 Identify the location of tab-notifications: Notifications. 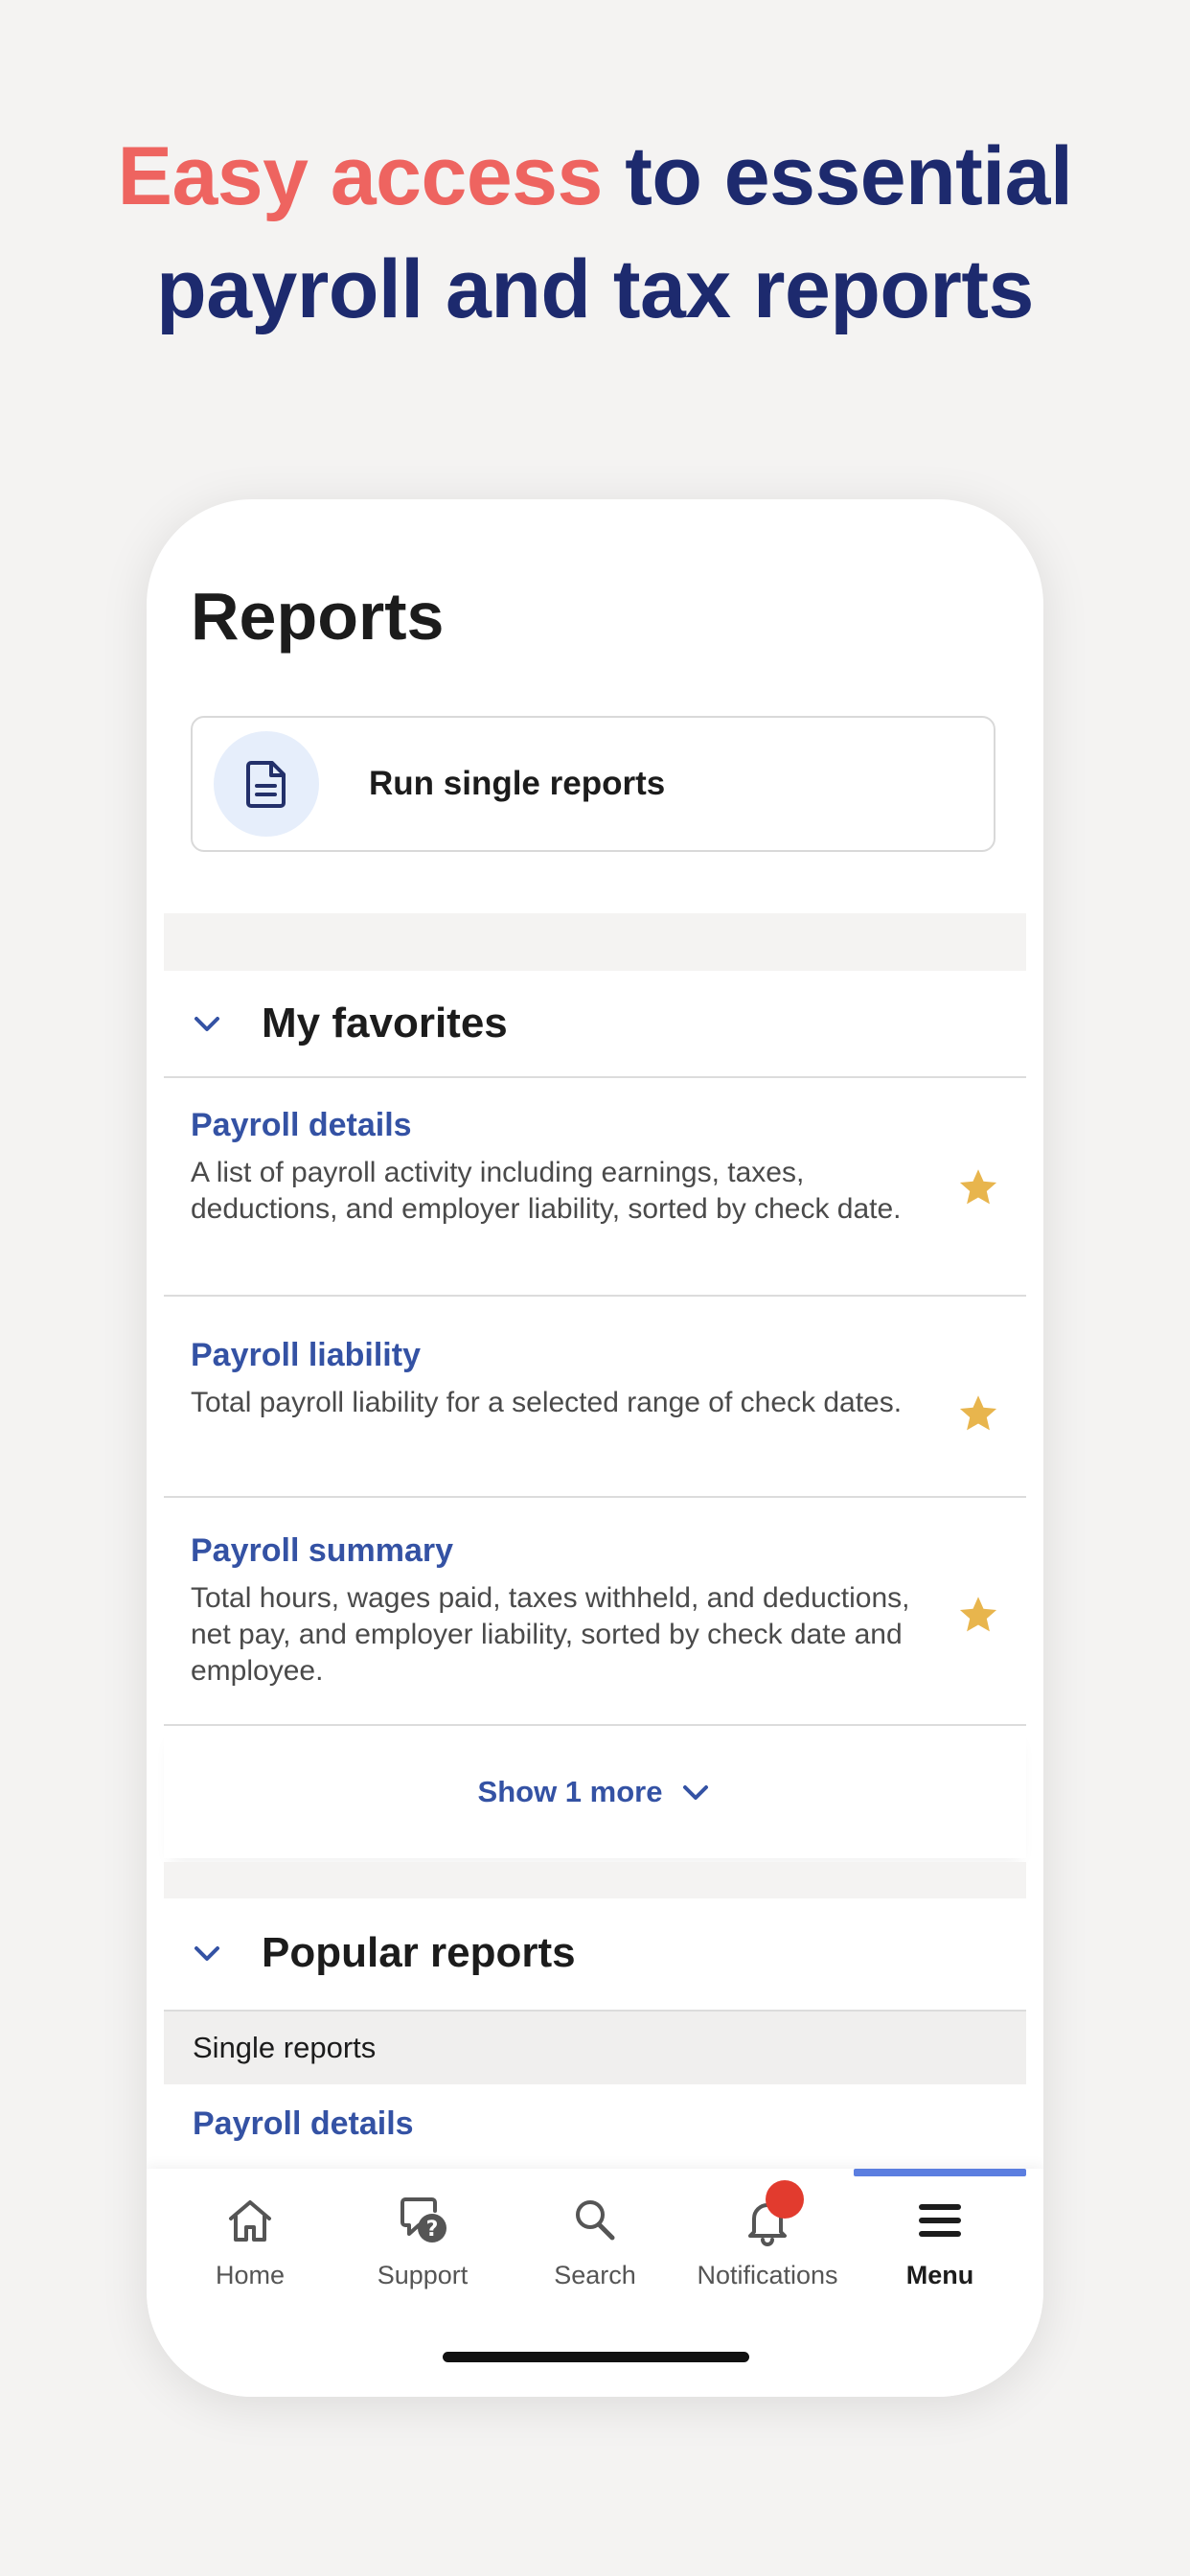
(767, 2246).